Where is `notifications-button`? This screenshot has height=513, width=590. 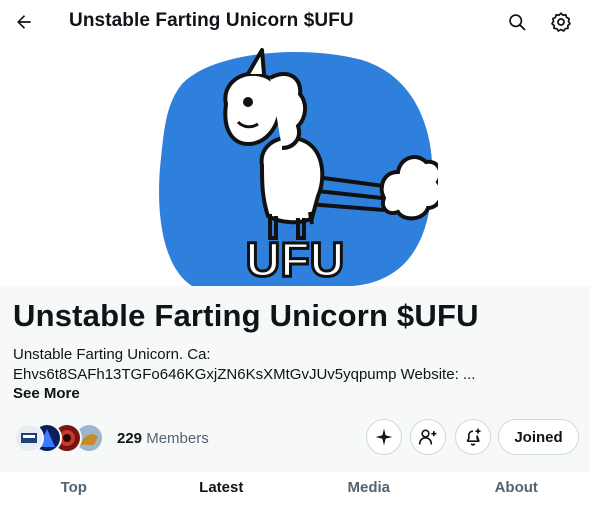 notifications-button is located at coordinates (473, 437).